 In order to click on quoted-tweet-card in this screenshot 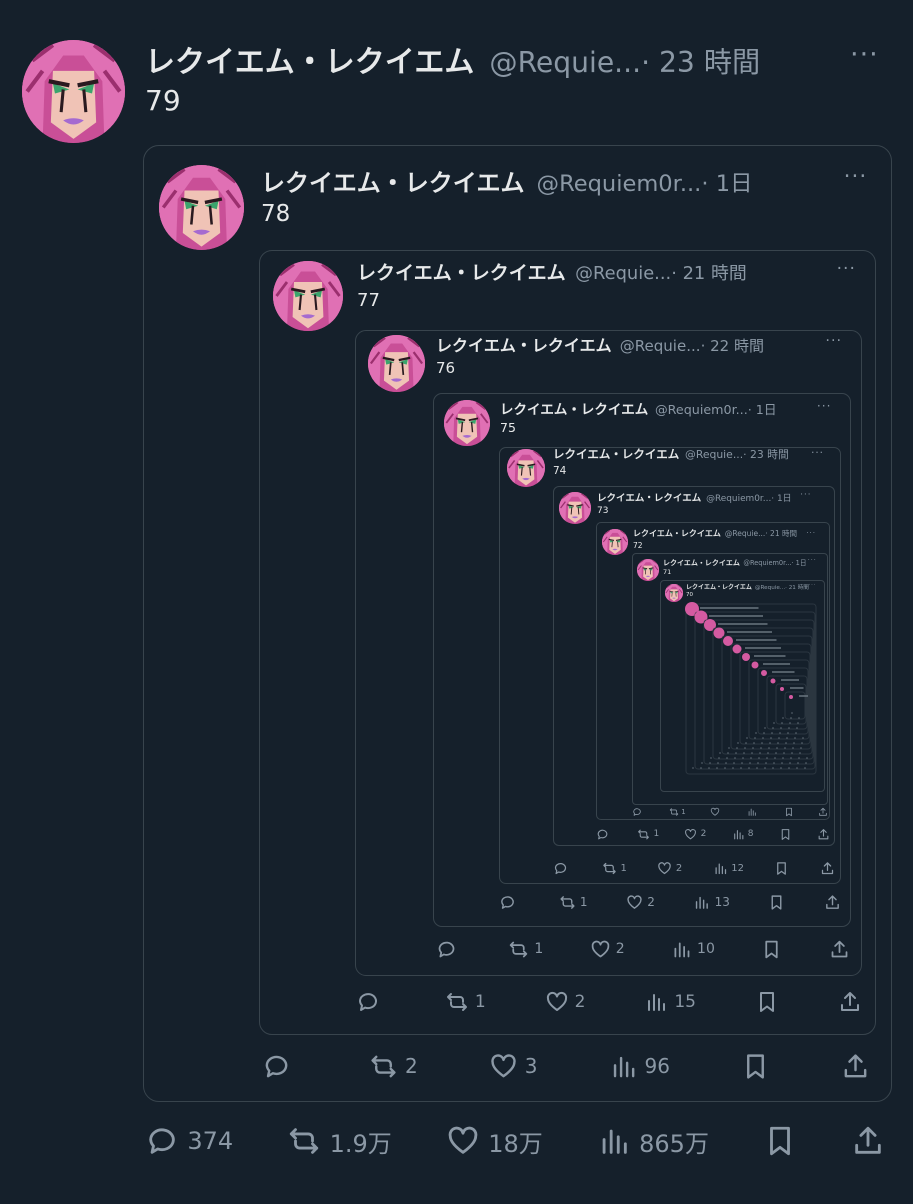, I will do `click(742, 686)`.